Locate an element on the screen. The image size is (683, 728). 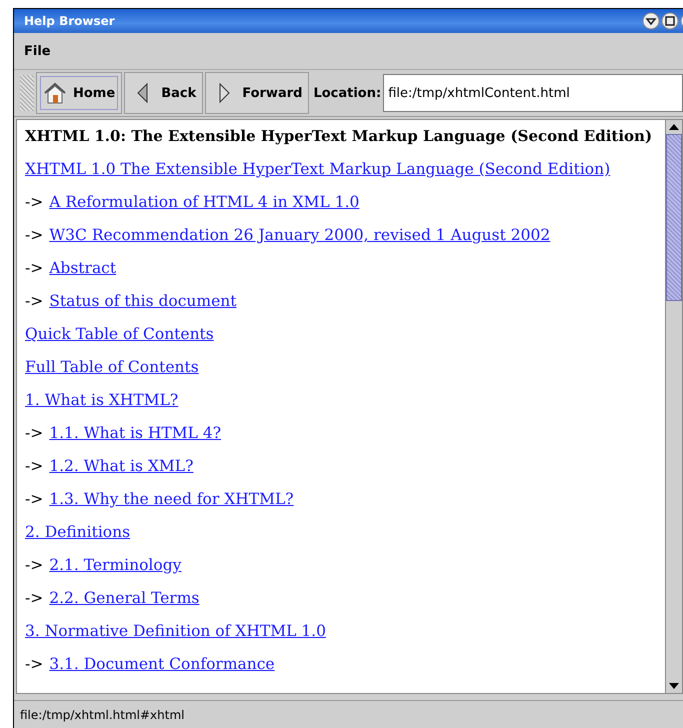
page-heading: XHTML 1.0: The Extensible HyperText Markup Language (Second Edition) is located at coordinates (339, 137).